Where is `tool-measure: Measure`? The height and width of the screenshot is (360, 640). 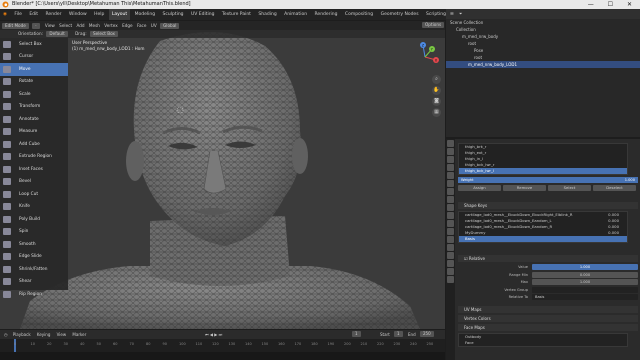 tool-measure: Measure is located at coordinates (34, 132).